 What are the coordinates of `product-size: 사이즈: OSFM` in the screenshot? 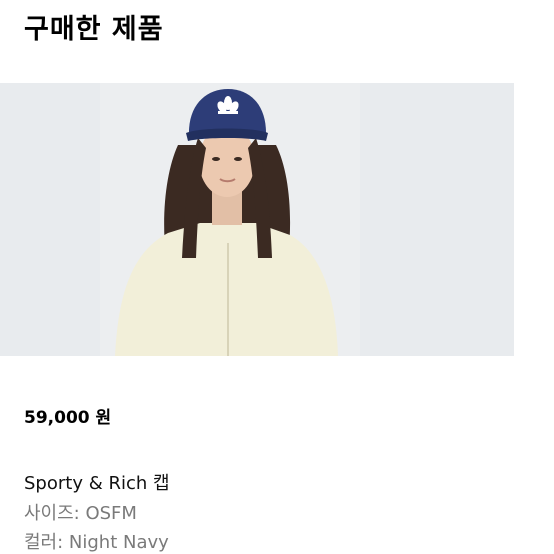 It's located at (80, 513).